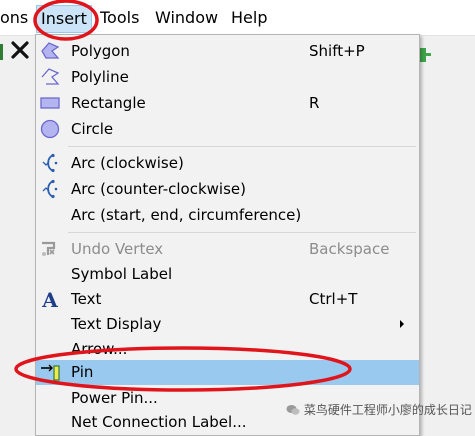 The width and height of the screenshot is (475, 436). Describe the element at coordinates (227, 51) in the screenshot. I see `menu-item-polygon: Polygon Shift+P` at that location.